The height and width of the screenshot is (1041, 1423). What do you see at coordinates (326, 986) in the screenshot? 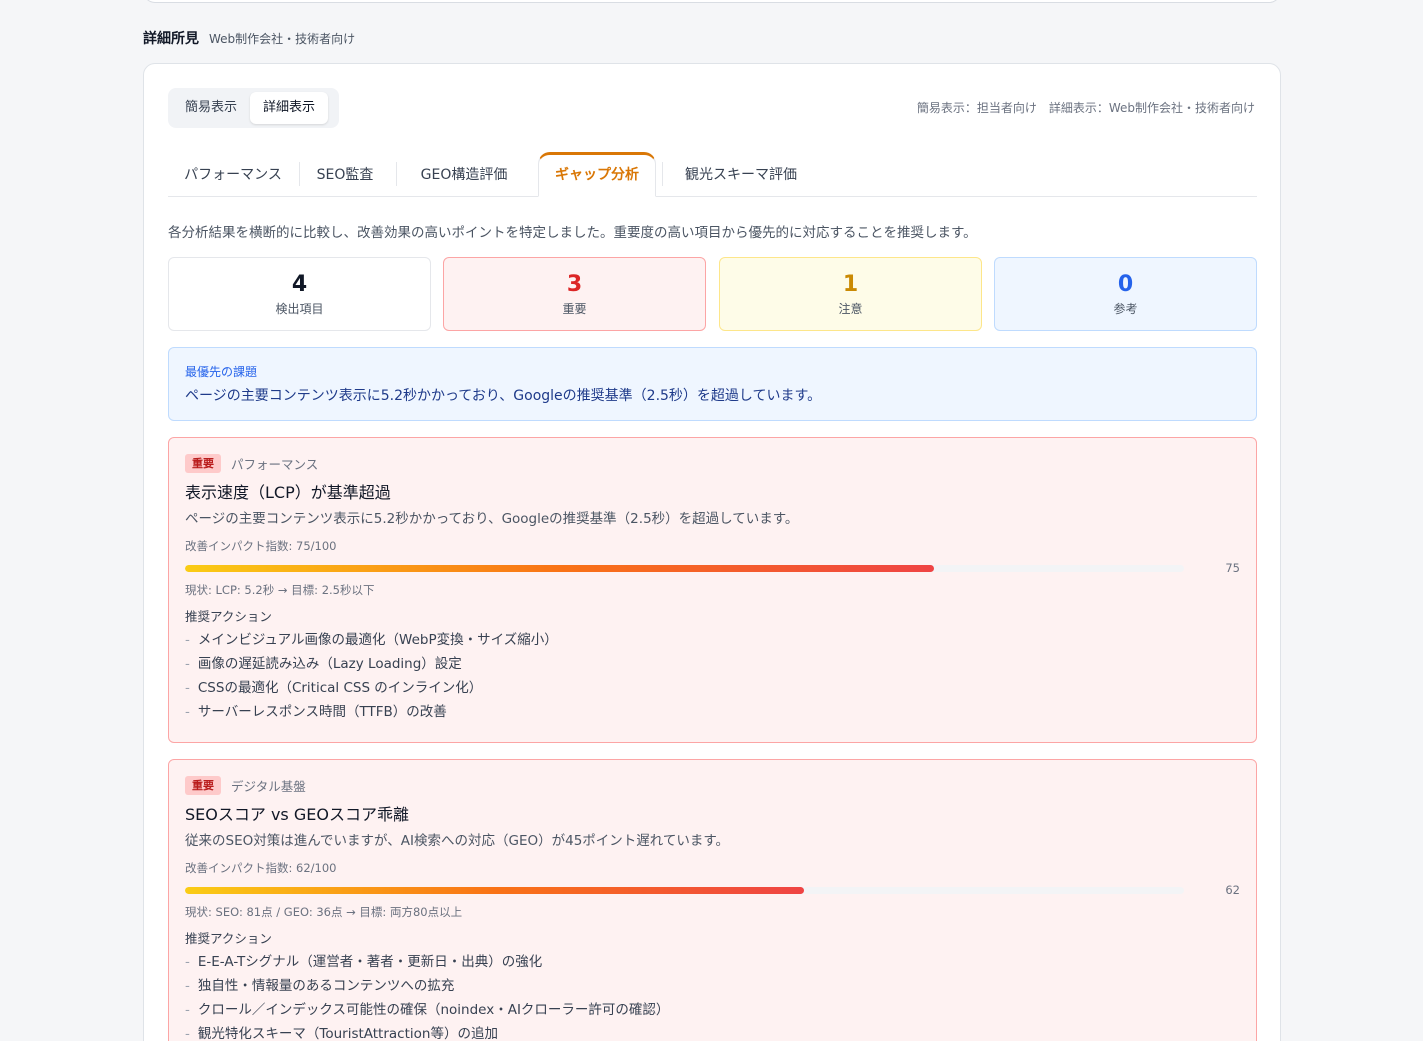
I see `action-text: 独自性・情報量のあるコンテンツへの拡充` at bounding box center [326, 986].